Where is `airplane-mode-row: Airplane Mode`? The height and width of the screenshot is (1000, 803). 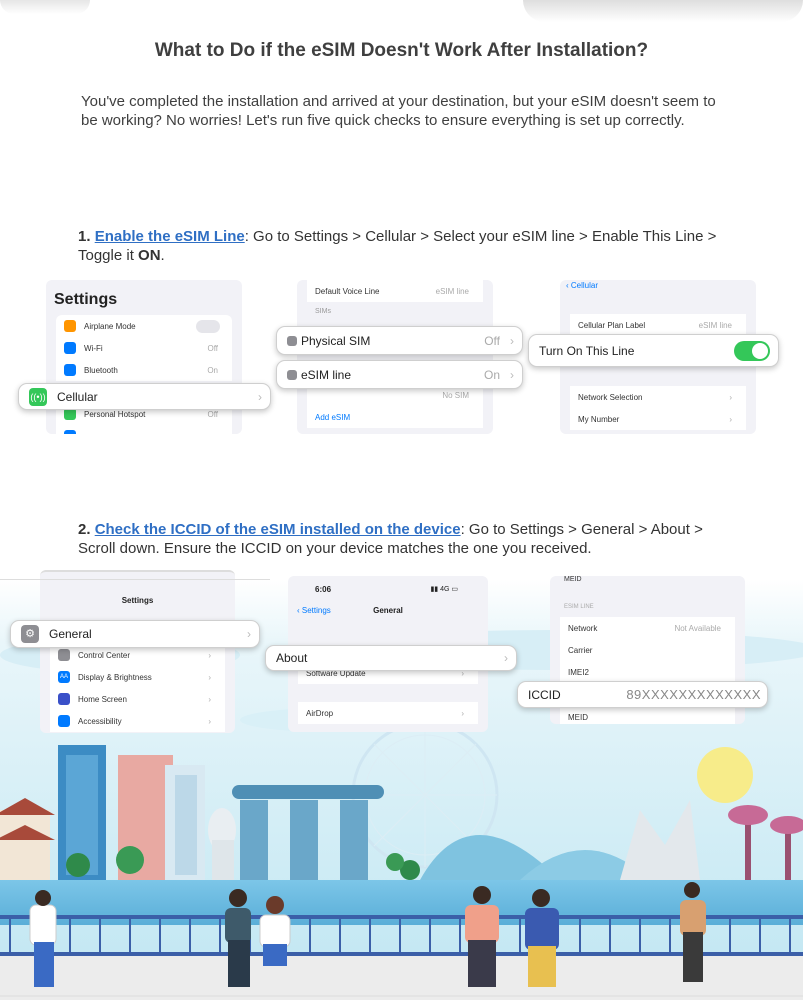 airplane-mode-row: Airplane Mode is located at coordinates (144, 326).